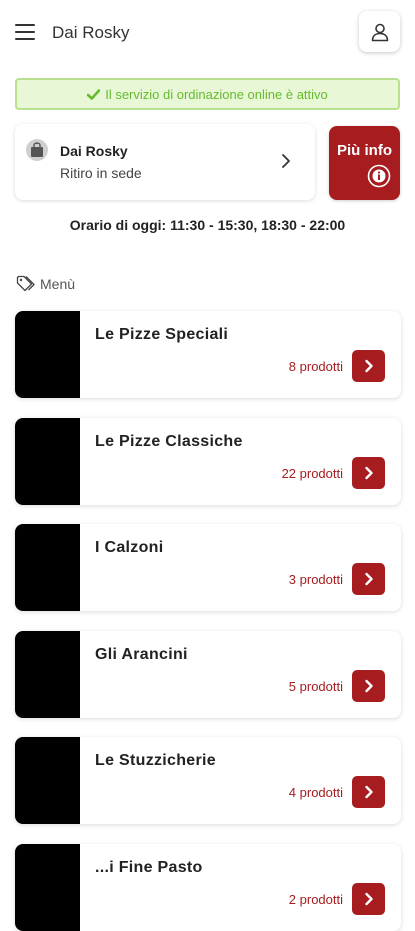  Describe the element at coordinates (101, 173) in the screenshot. I see `store-mode: Ritiro in sede` at that location.